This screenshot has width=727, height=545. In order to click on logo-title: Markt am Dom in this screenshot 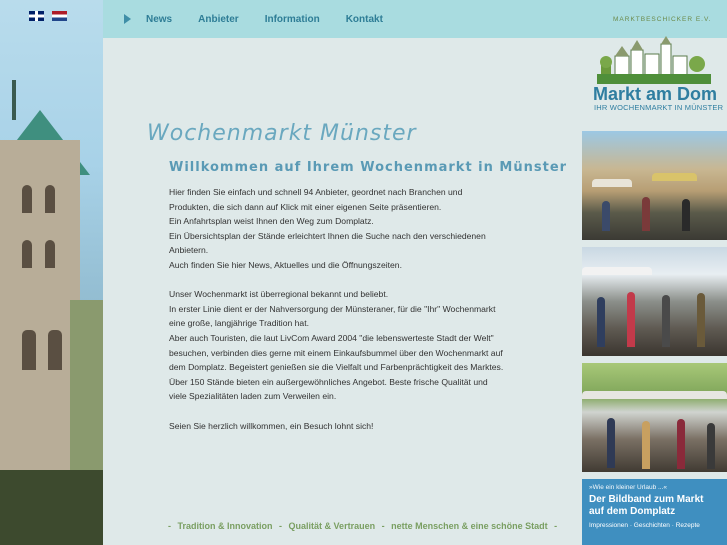, I will do `click(655, 94)`.